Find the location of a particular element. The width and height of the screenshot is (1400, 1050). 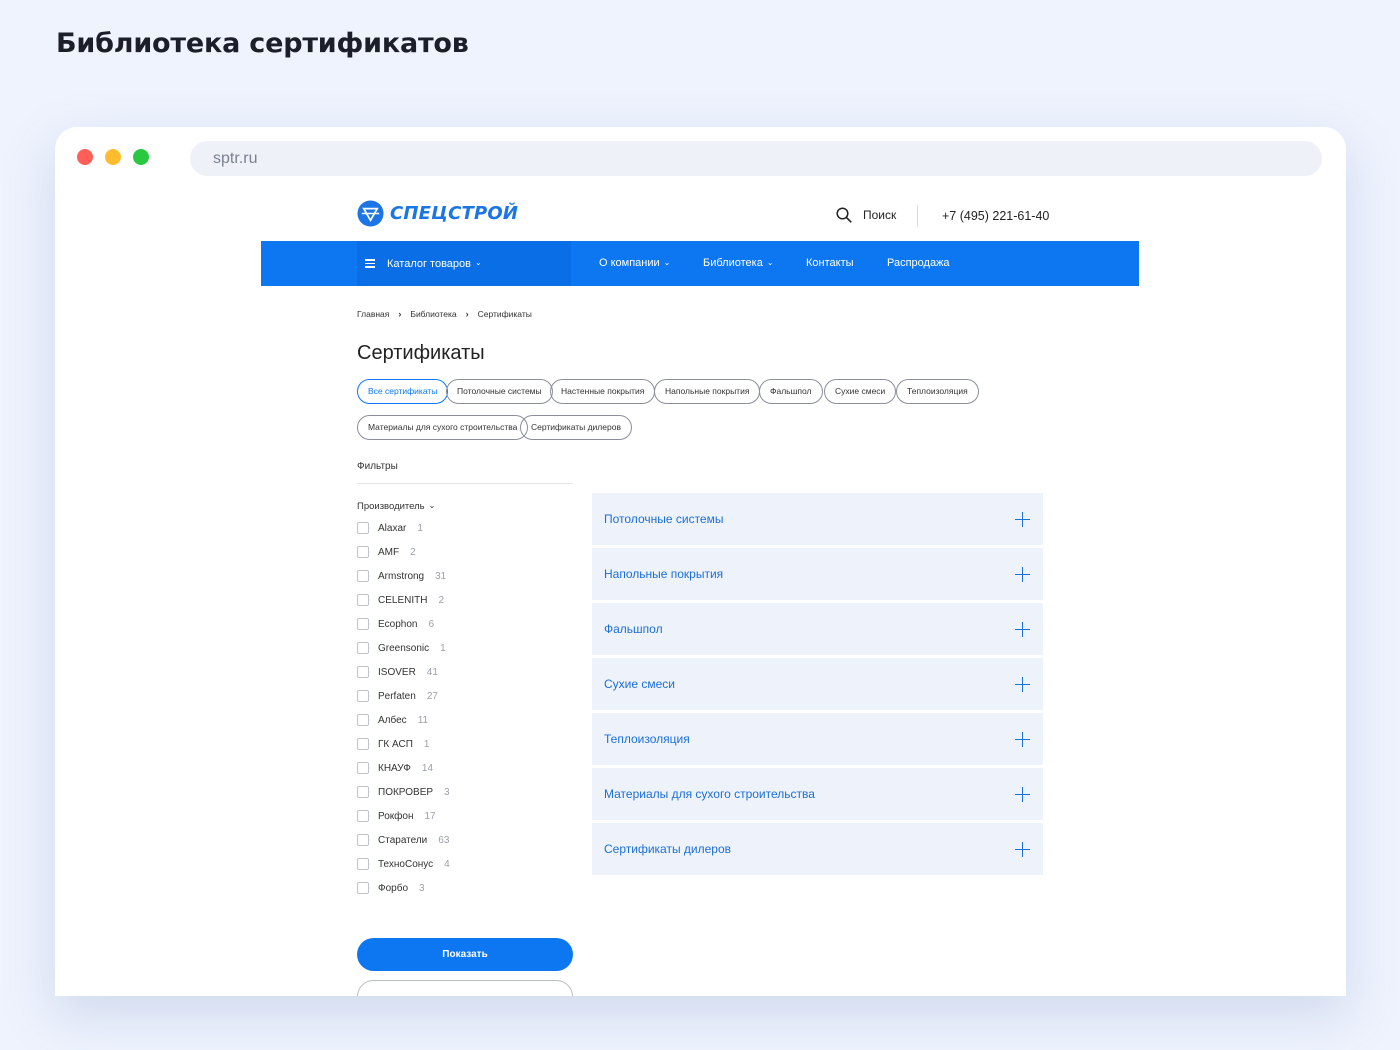

manufacturer-item: Armstrong 31 is located at coordinates (401, 576).